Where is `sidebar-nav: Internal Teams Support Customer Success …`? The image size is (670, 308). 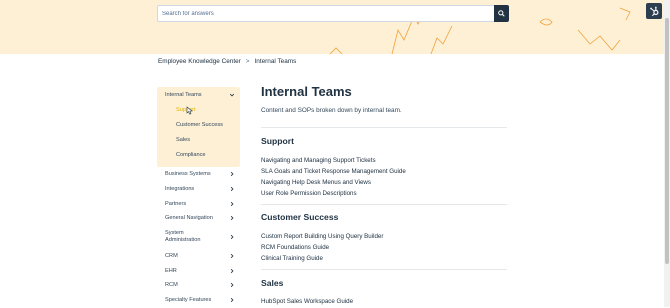 sidebar-nav: Internal Teams Support Customer Success … is located at coordinates (198, 197).